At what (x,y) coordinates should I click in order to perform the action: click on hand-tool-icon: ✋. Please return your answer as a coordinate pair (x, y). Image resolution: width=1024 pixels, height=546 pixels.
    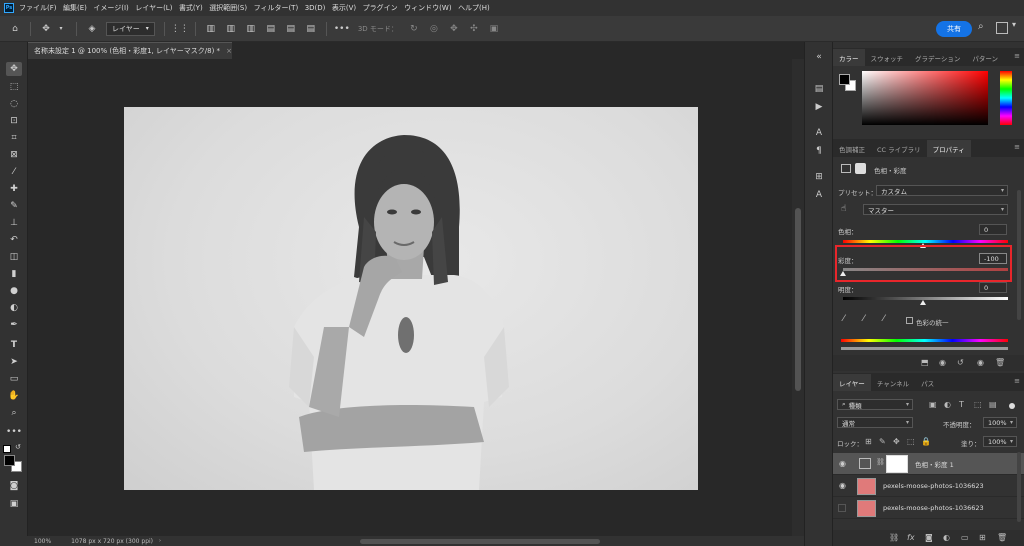
    Looking at the image, I should click on (14, 396).